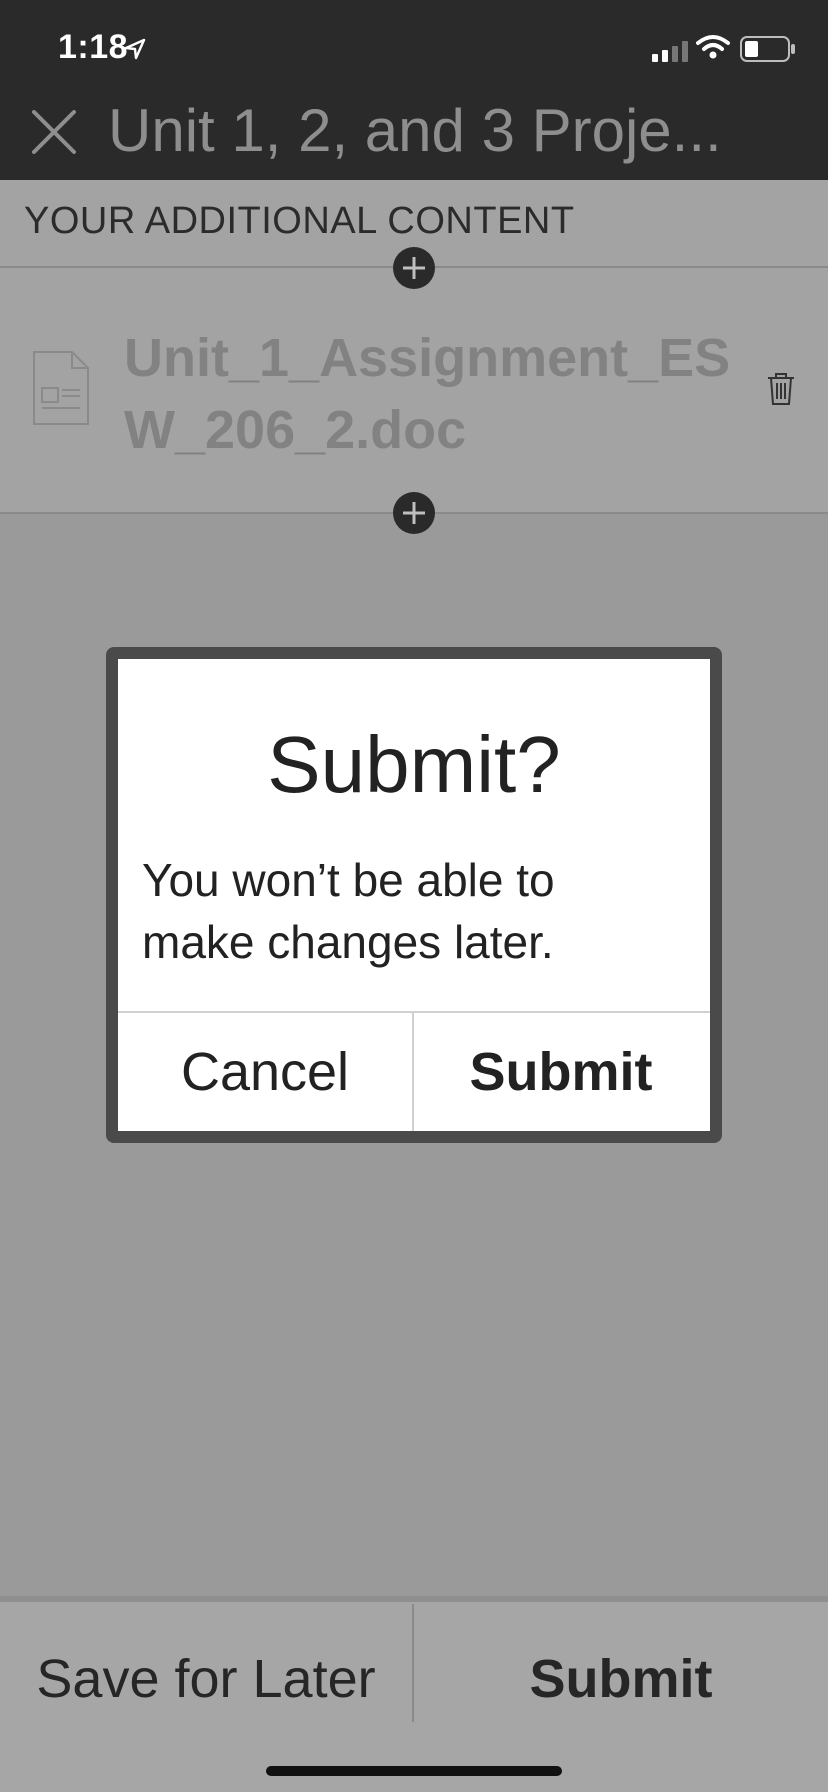 This screenshot has height=1792, width=828. What do you see at coordinates (621, 1679) in the screenshot?
I see `submit-button: Submit` at bounding box center [621, 1679].